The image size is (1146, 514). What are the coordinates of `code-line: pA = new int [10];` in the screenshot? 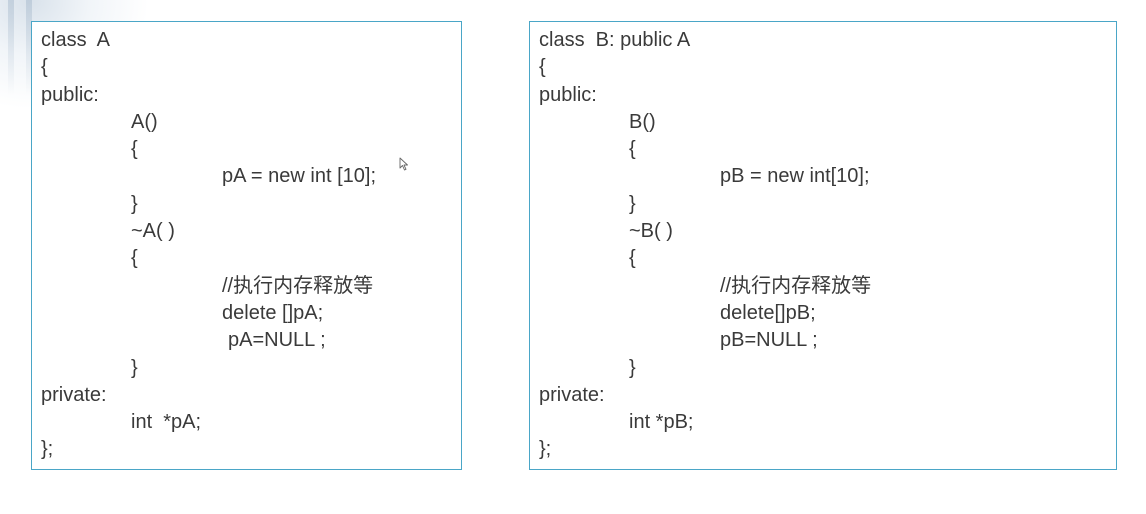 It's located at (299, 176).